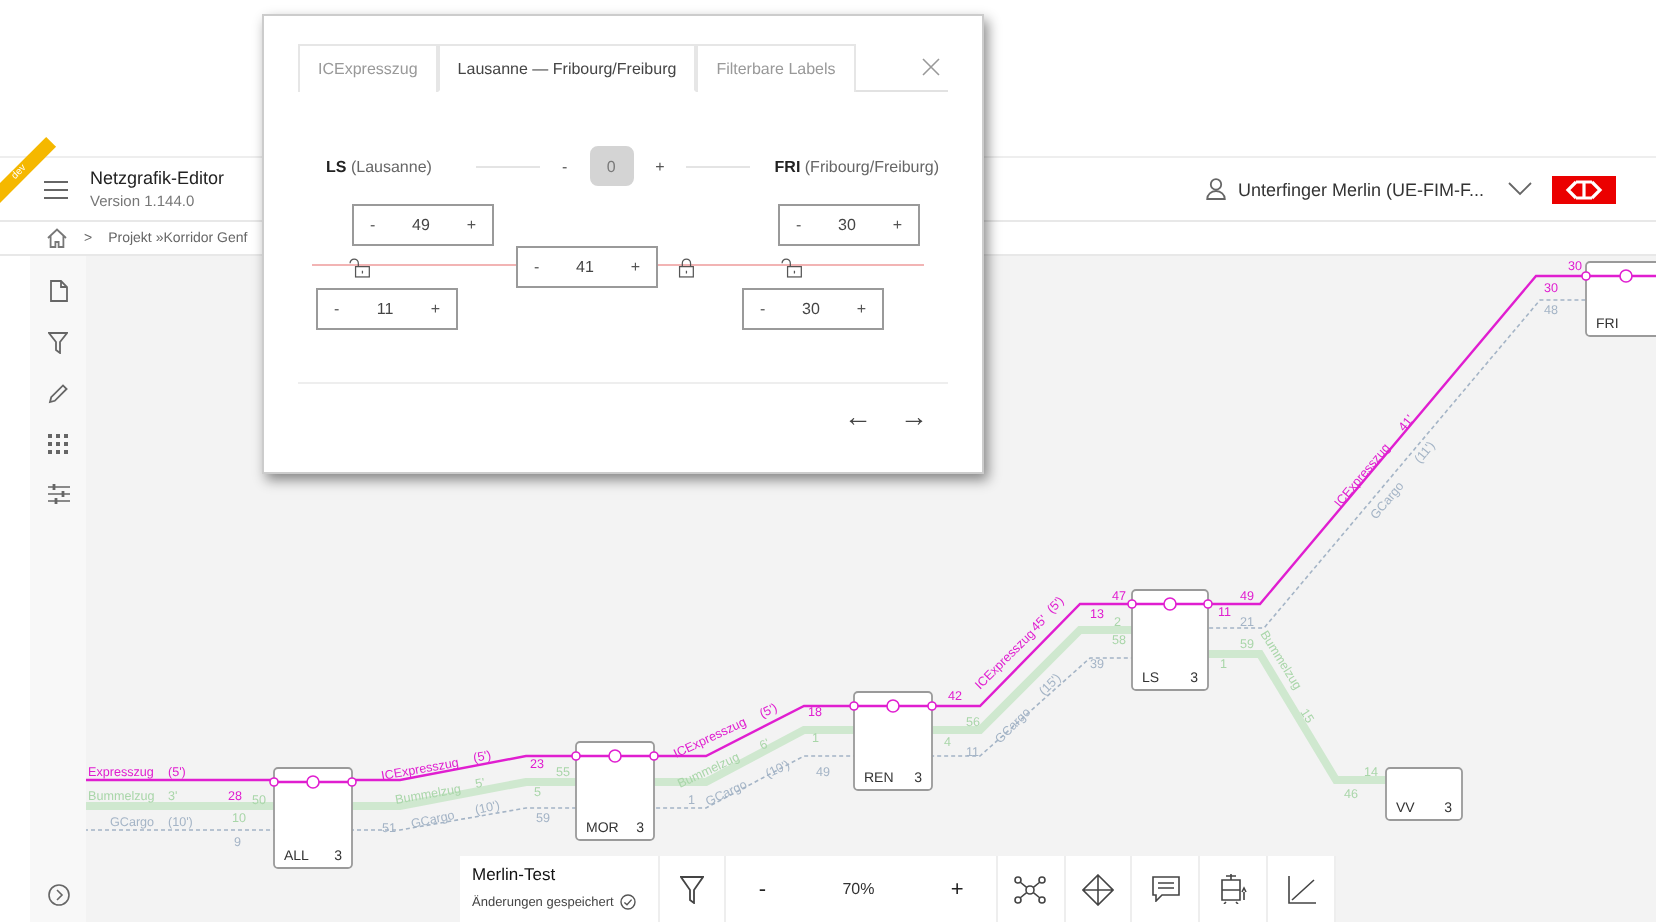 This screenshot has width=1656, height=922. I want to click on tab: Lausanne — Fribourg/Freiburg, so click(567, 68).